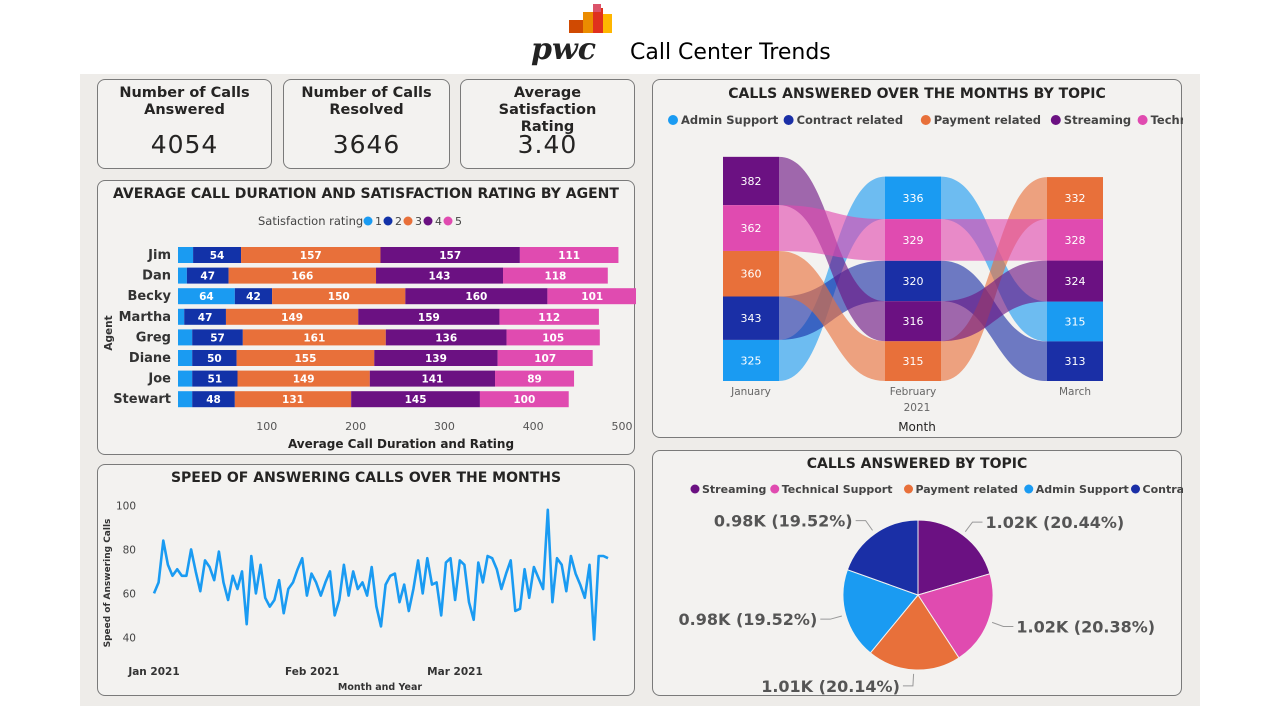 Image resolution: width=1280 pixels, height=720 pixels. What do you see at coordinates (108, 583) in the screenshot?
I see `y-axis-label: Speed of Answering Calls` at bounding box center [108, 583].